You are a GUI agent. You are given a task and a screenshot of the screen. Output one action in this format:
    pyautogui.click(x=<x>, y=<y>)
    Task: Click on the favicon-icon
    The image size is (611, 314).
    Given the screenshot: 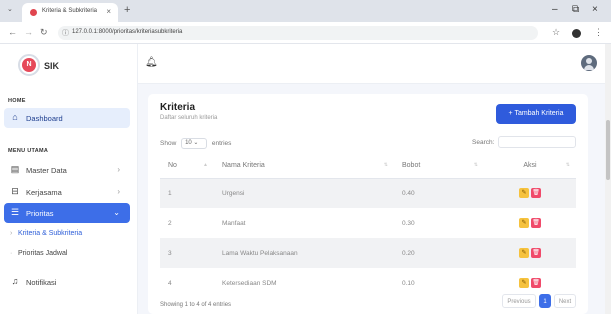 What is the action you would take?
    pyautogui.click(x=33, y=12)
    